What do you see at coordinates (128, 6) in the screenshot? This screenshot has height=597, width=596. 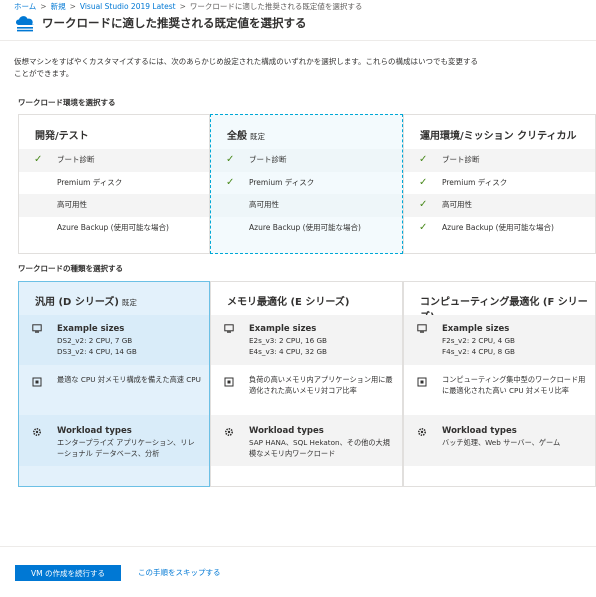 I see `breadcrumb-visual-studio: Visual Studio 2019 Latest` at bounding box center [128, 6].